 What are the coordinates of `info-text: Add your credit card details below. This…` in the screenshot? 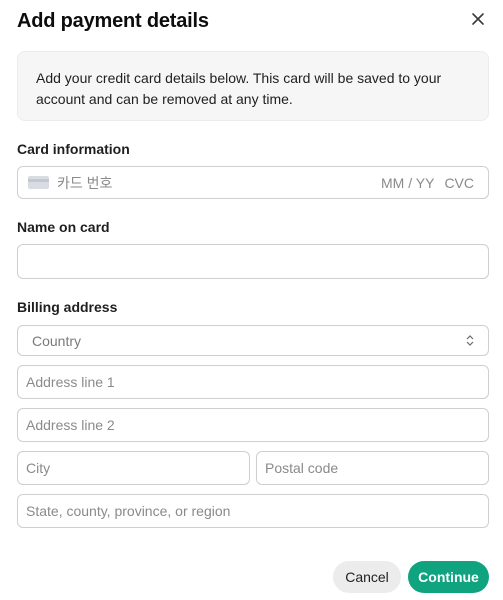 It's located at (239, 88).